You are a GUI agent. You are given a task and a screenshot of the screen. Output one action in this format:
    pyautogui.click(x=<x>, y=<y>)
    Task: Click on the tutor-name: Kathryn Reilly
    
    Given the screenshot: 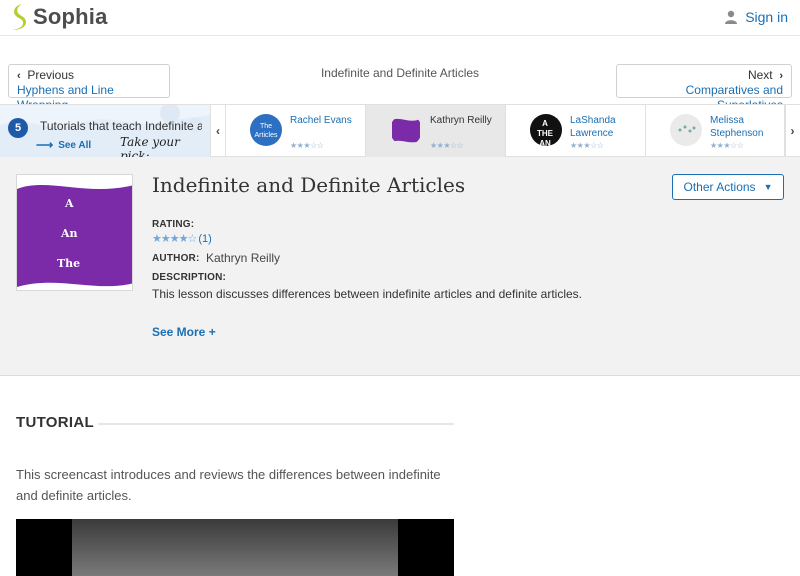 What is the action you would take?
    pyautogui.click(x=461, y=120)
    